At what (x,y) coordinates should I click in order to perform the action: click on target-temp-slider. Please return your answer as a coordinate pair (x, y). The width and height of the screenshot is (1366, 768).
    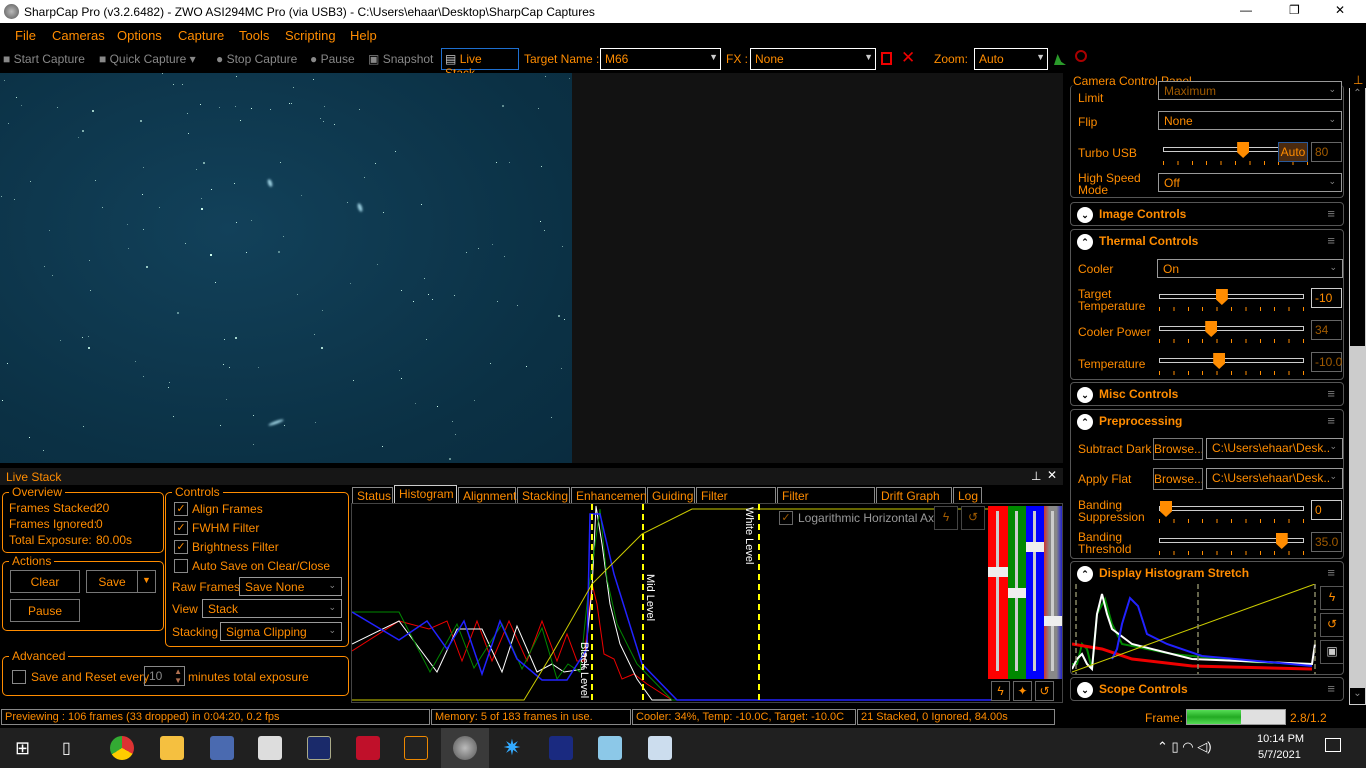
    Looking at the image, I should click on (1231, 297).